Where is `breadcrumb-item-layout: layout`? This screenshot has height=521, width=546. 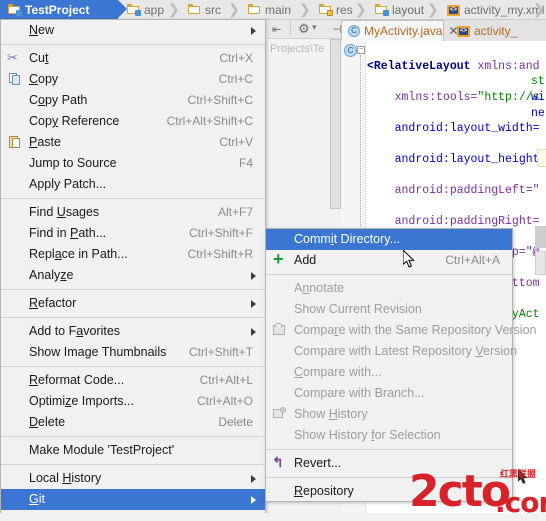
breadcrumb-item-layout: layout is located at coordinates (395, 9).